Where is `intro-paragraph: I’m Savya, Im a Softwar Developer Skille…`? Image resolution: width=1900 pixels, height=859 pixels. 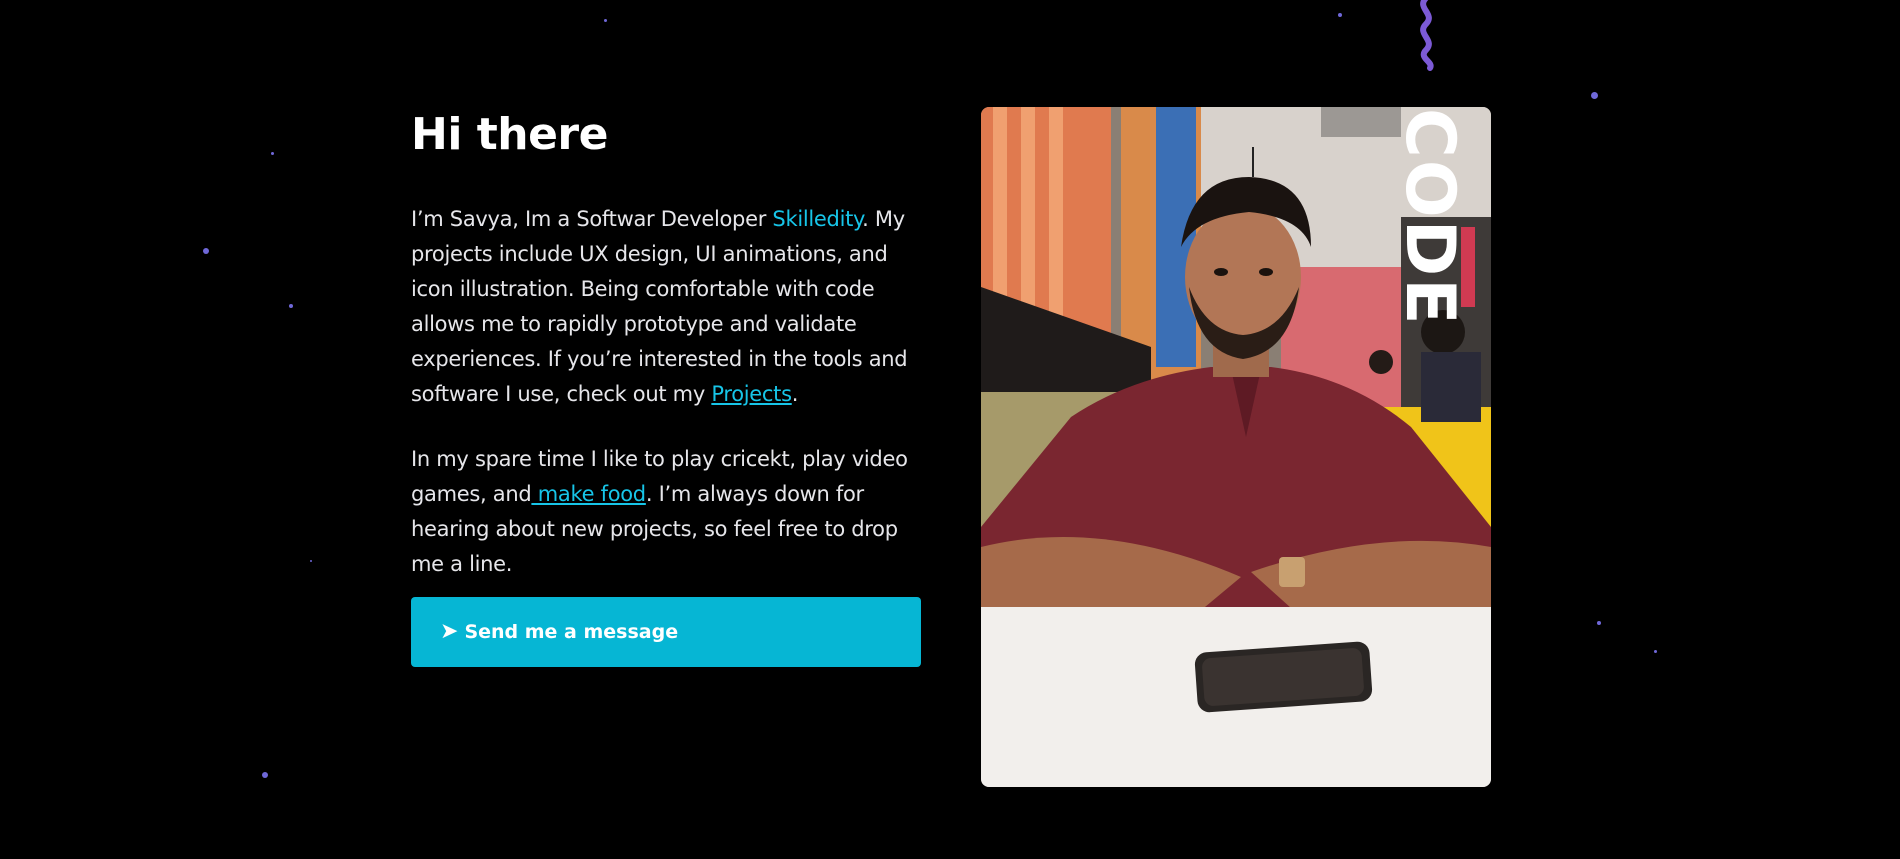
intro-paragraph: I’m Savya, Im a Softwar Developer Skille… is located at coordinates (666, 307).